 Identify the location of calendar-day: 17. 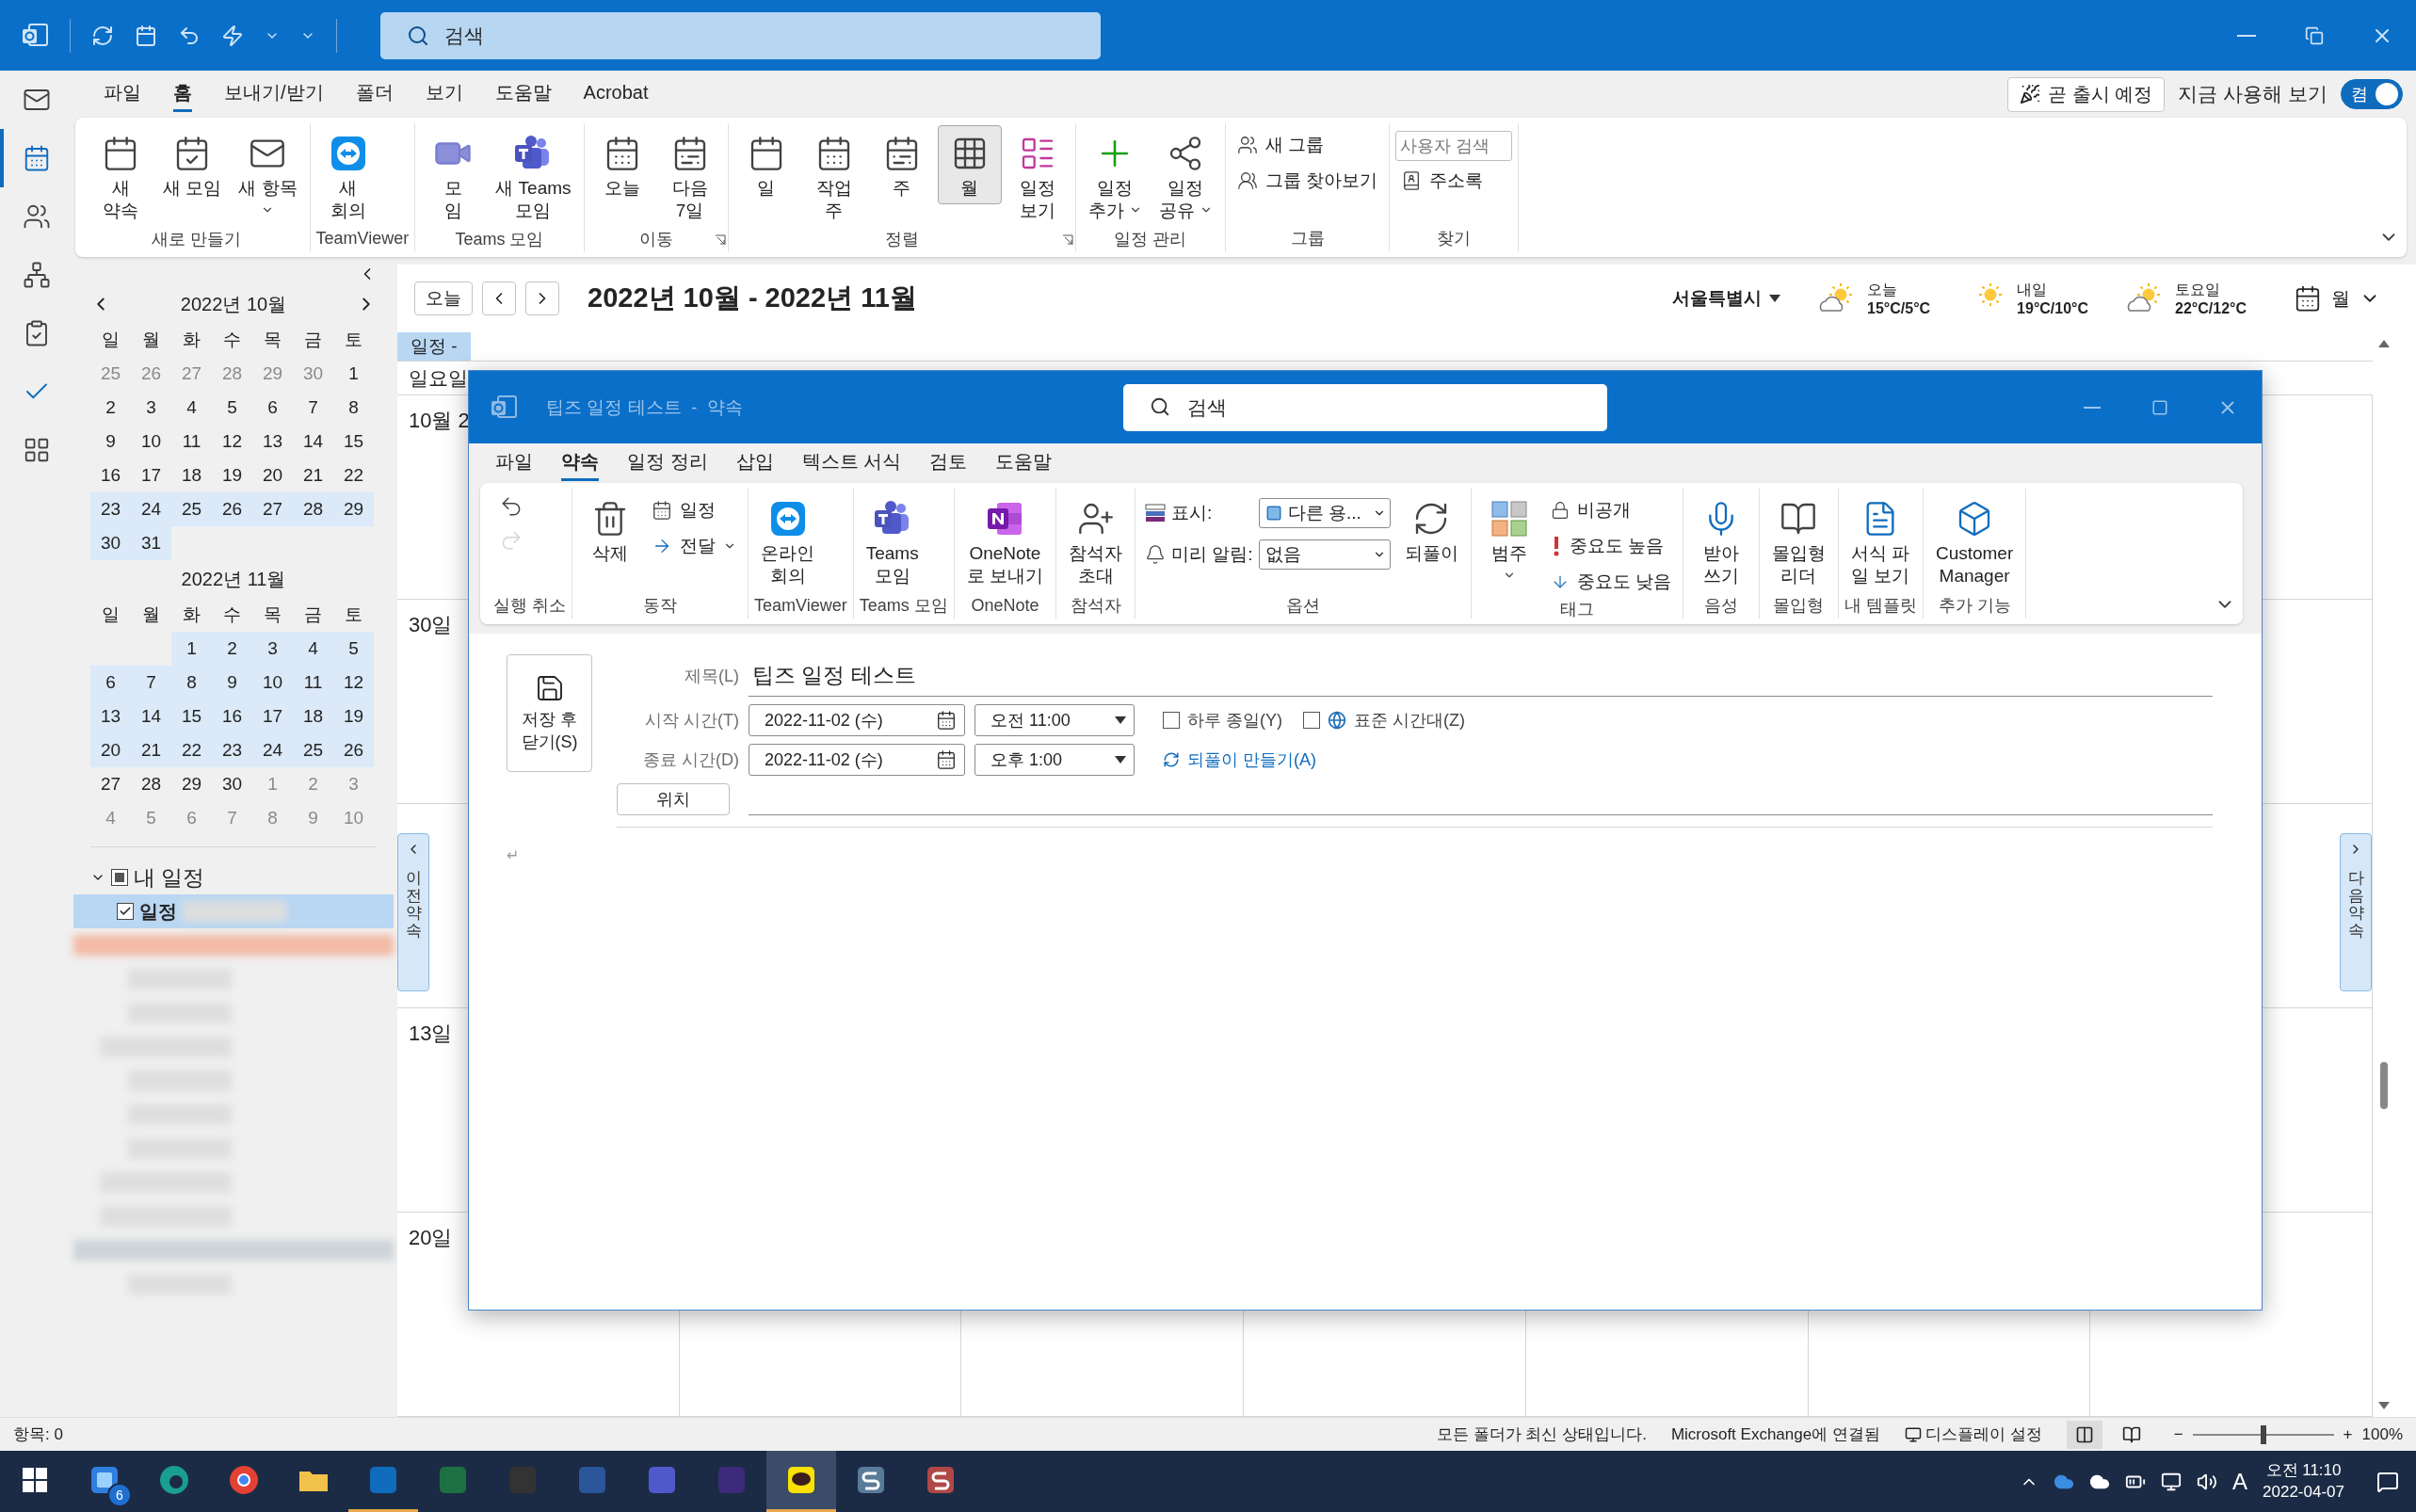
(272, 716).